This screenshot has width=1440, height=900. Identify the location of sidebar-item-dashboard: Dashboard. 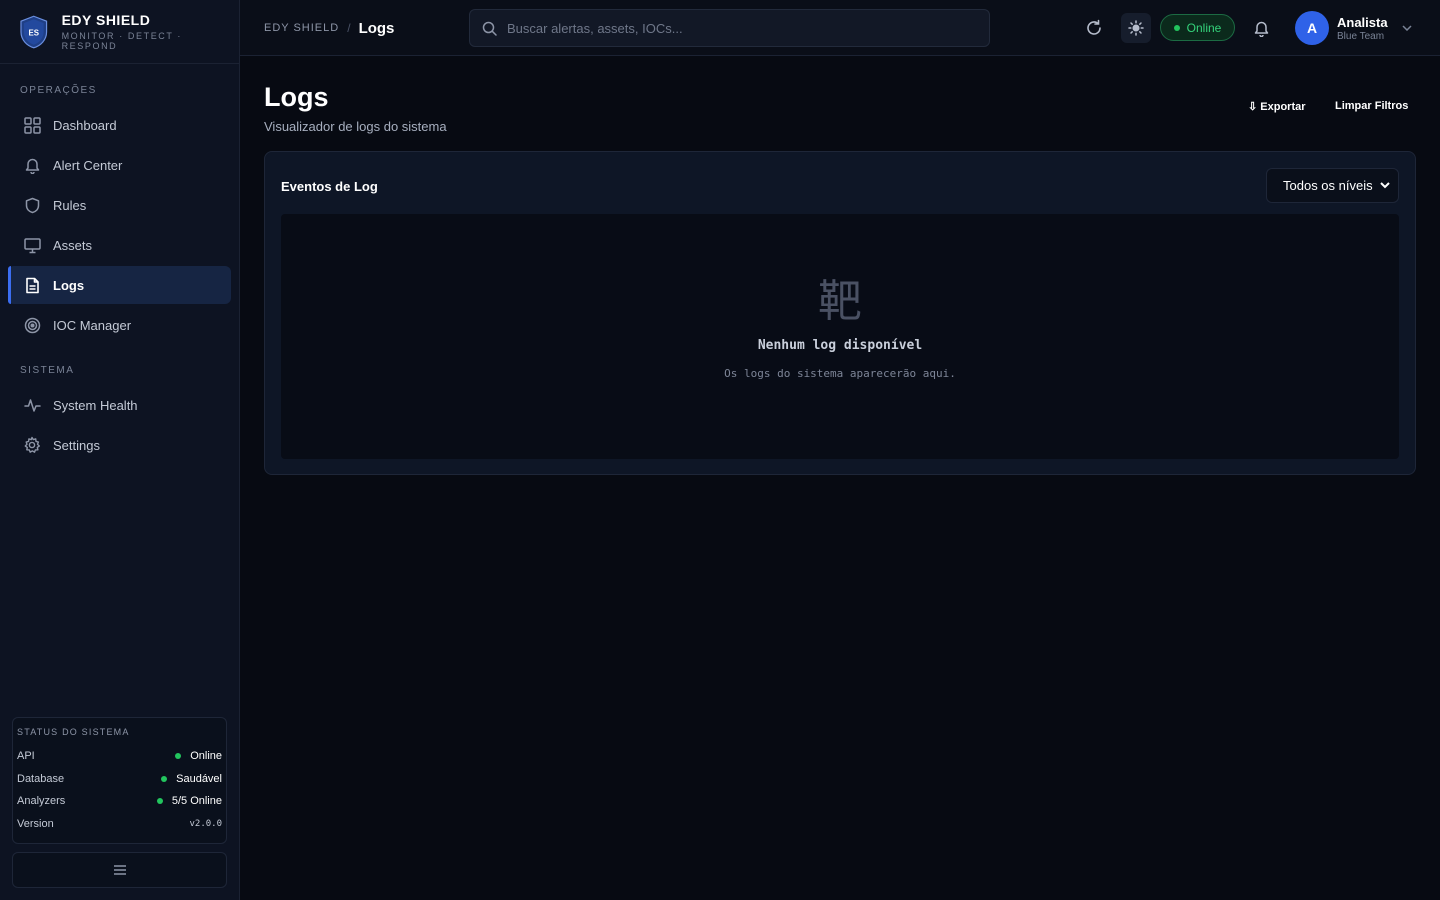
(119, 125).